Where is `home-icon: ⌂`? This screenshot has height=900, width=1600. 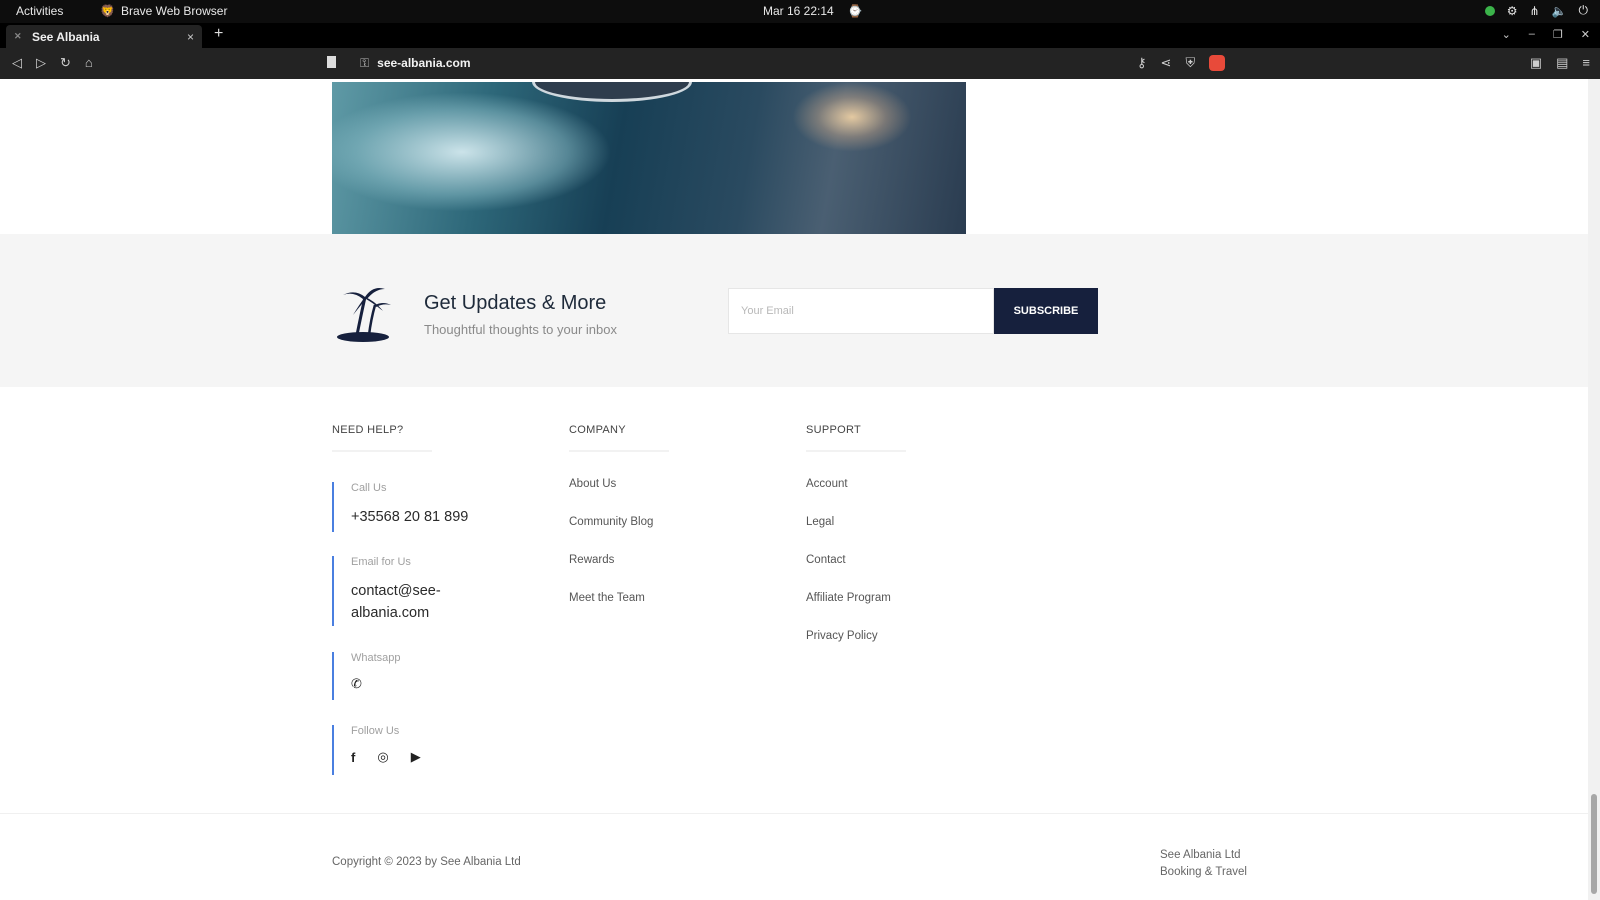 home-icon: ⌂ is located at coordinates (89, 63).